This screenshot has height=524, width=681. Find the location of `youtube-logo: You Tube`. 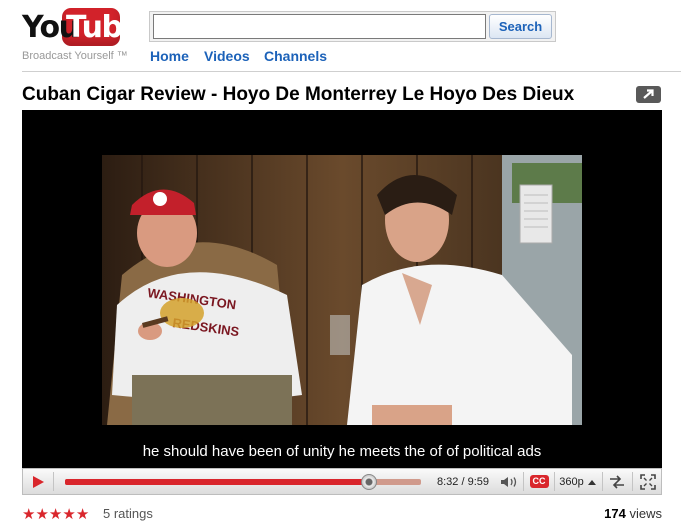

youtube-logo: You Tube is located at coordinates (82, 28).